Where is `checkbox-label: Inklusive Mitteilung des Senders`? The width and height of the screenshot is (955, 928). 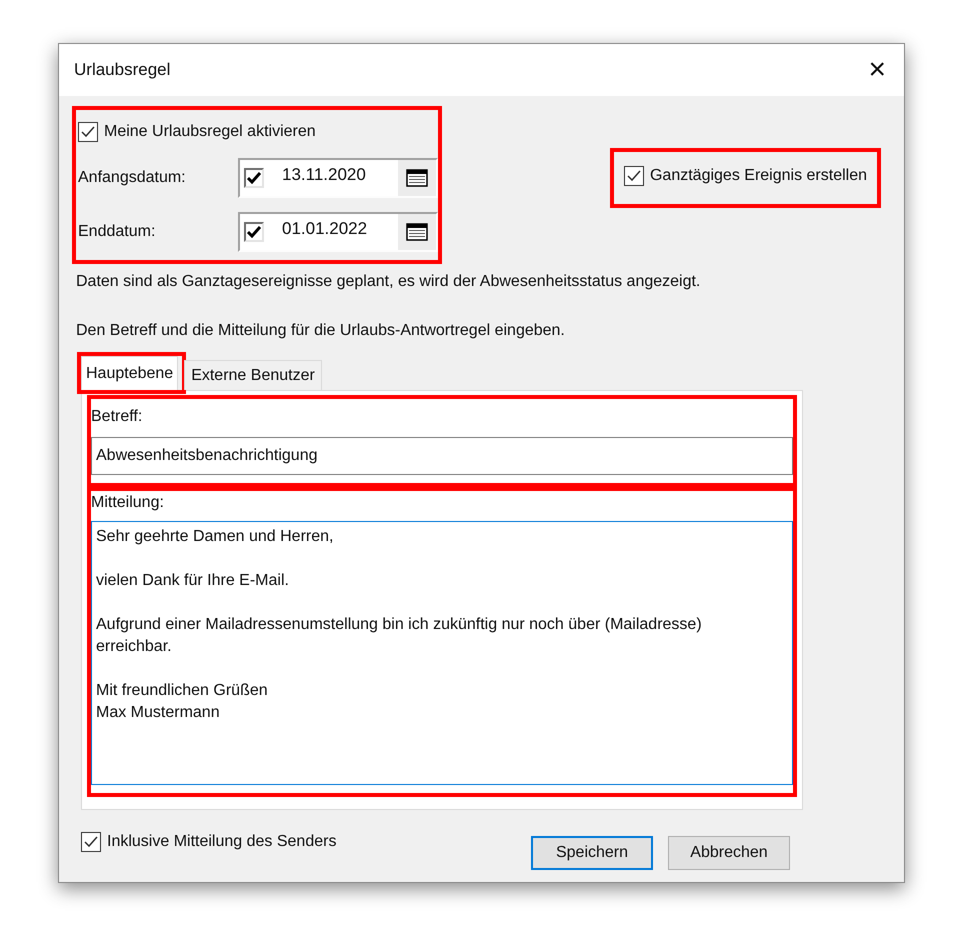 checkbox-label: Inklusive Mitteilung des Senders is located at coordinates (221, 842).